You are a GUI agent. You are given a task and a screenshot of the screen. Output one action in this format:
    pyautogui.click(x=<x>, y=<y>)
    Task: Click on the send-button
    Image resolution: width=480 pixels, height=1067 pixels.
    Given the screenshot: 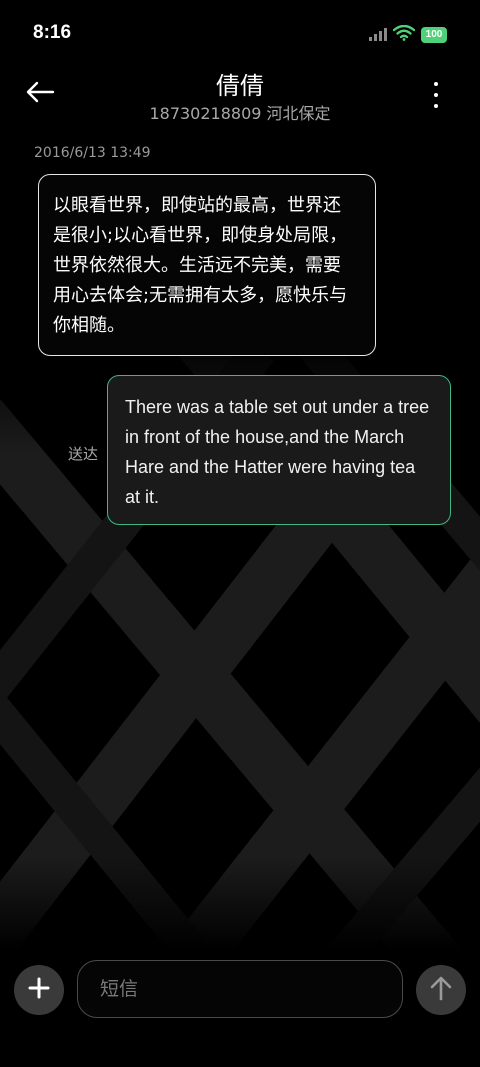 What is the action you would take?
    pyautogui.click(x=441, y=990)
    